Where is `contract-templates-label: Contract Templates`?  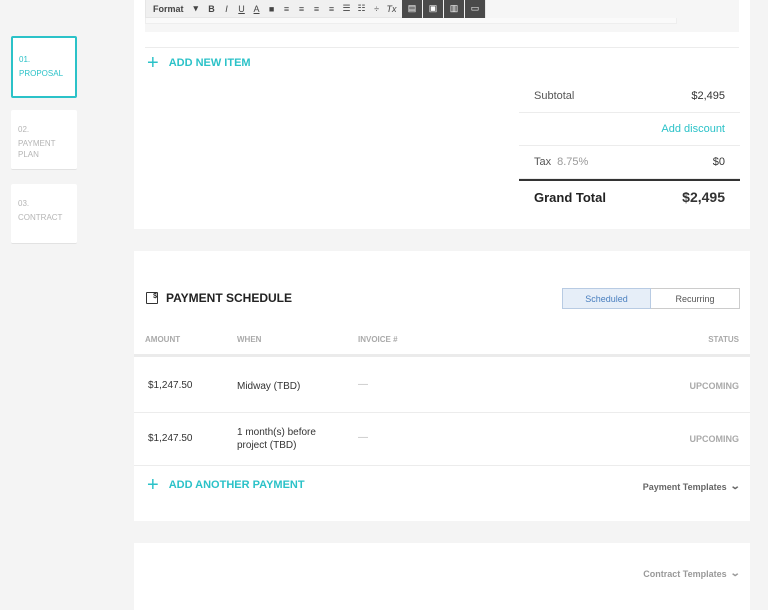
contract-templates-label: Contract Templates is located at coordinates (685, 573).